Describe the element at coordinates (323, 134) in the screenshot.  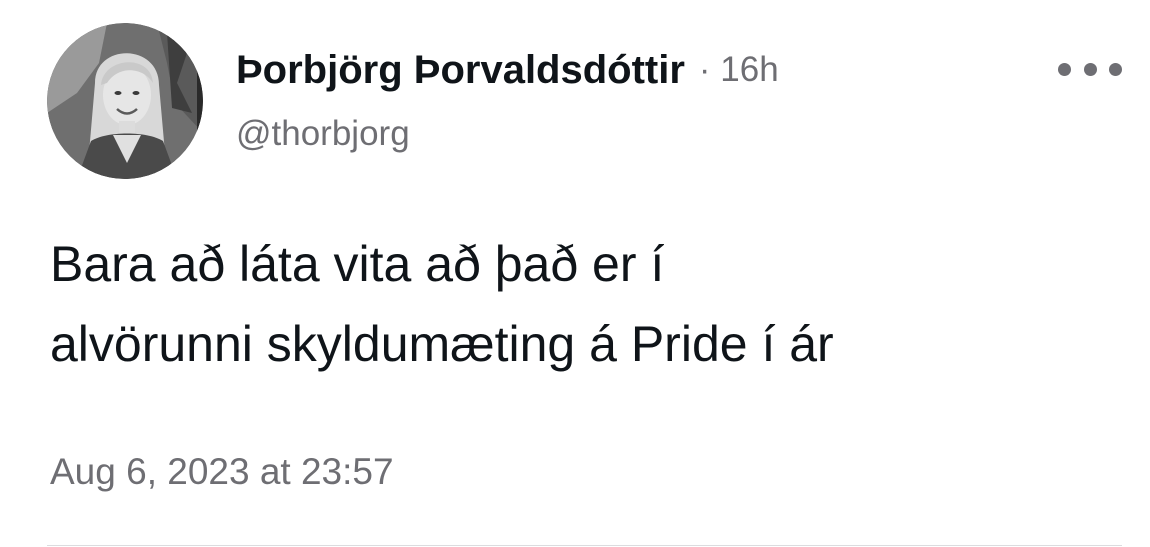
I see `author-handle: @thorbjorg` at that location.